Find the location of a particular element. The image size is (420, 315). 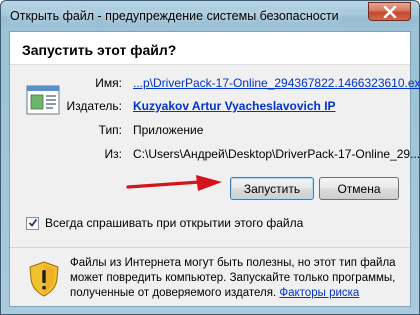

checkmark-icon is located at coordinates (32, 222).